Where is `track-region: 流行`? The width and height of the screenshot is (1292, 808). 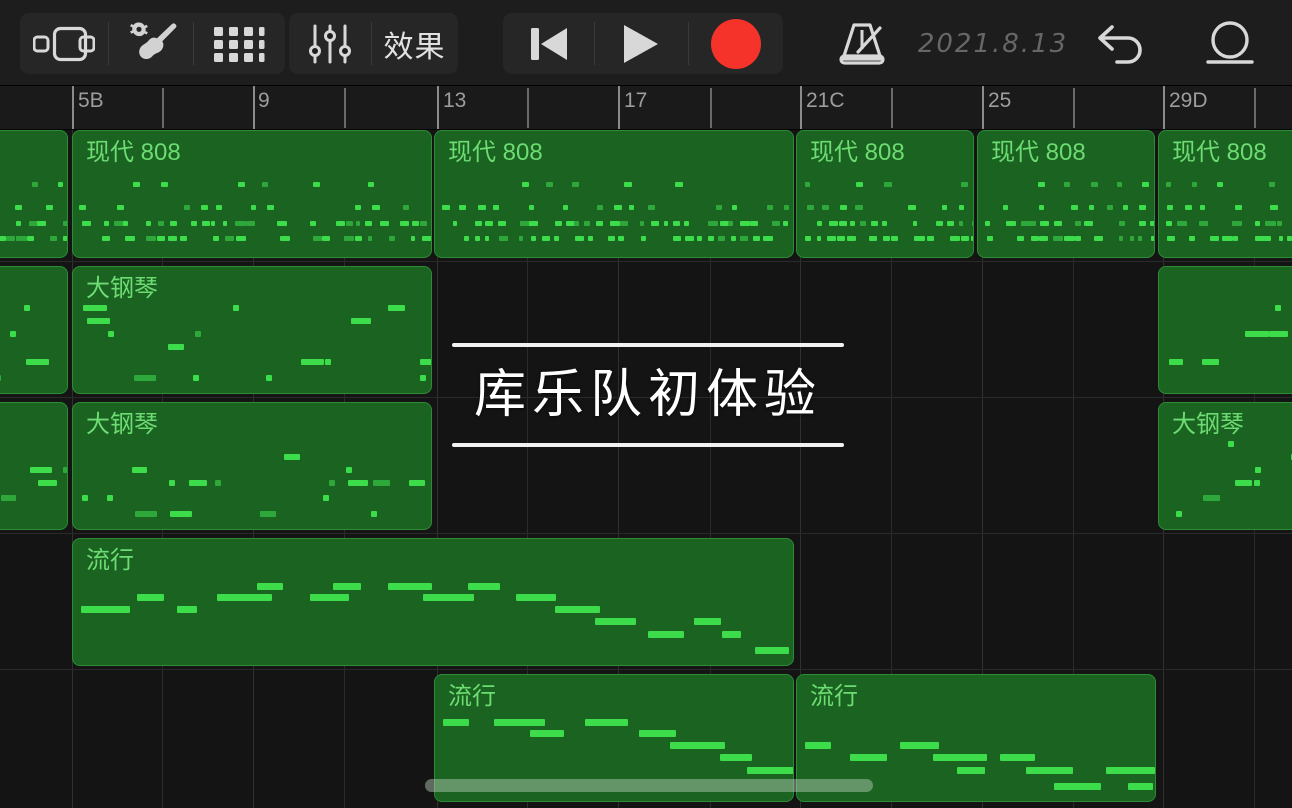
track-region: 流行 is located at coordinates (433, 602).